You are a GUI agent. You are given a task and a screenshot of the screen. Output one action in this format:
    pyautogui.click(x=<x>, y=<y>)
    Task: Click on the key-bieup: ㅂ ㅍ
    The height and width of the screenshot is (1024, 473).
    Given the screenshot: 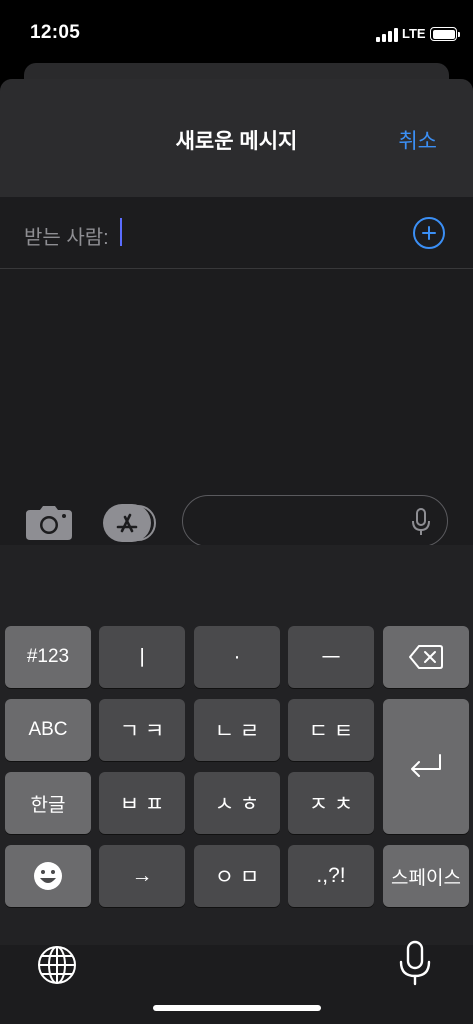 What is the action you would take?
    pyautogui.click(x=142, y=803)
    